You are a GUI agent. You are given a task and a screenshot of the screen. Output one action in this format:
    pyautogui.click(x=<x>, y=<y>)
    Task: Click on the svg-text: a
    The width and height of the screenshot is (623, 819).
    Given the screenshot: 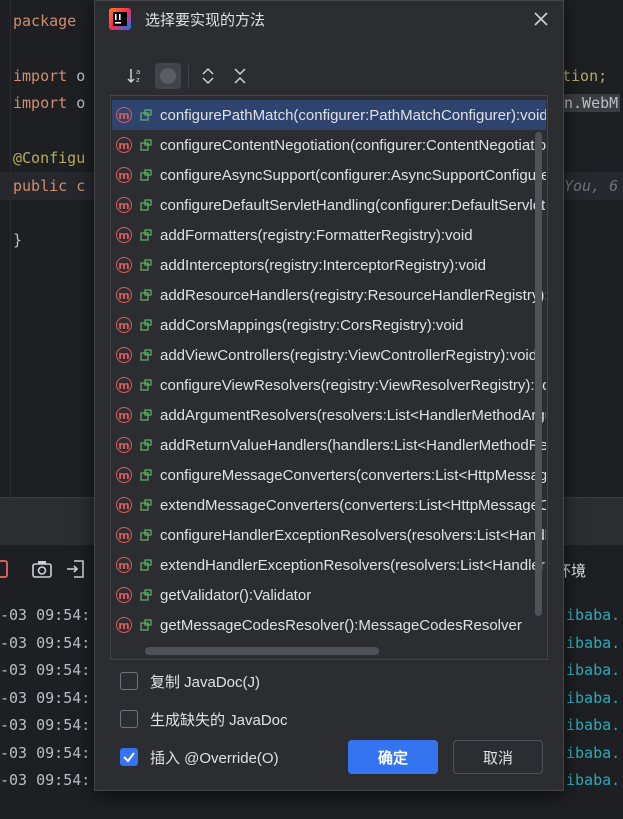 What is the action you would take?
    pyautogui.click(x=138, y=72)
    